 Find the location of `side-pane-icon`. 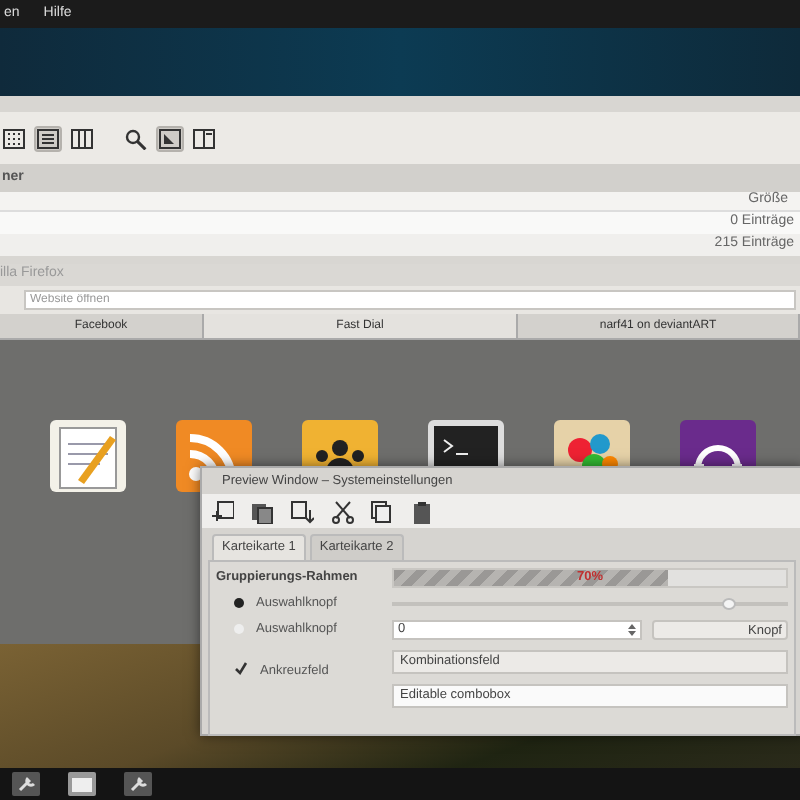

side-pane-icon is located at coordinates (204, 138).